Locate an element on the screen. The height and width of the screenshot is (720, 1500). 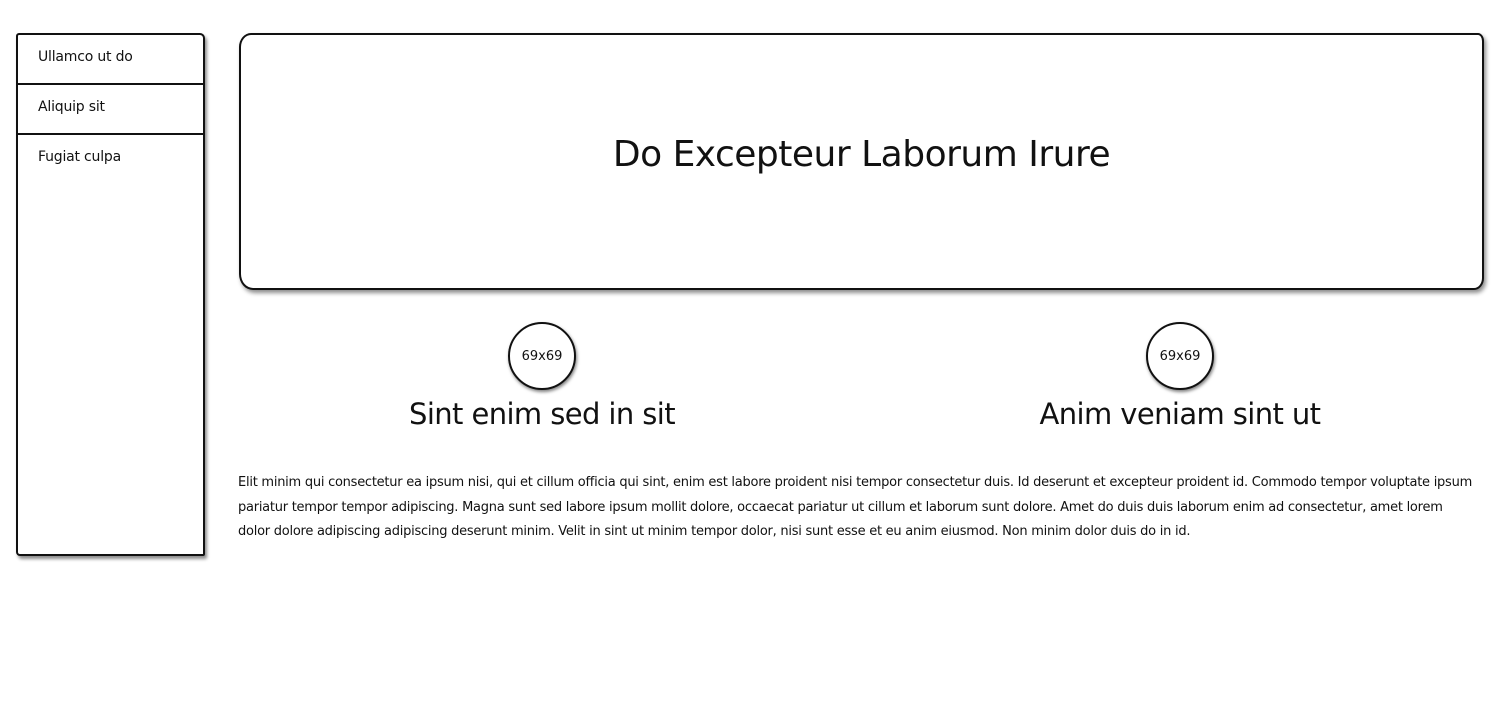
sidebar-item-label: Fugiat culpa is located at coordinates (79, 157).